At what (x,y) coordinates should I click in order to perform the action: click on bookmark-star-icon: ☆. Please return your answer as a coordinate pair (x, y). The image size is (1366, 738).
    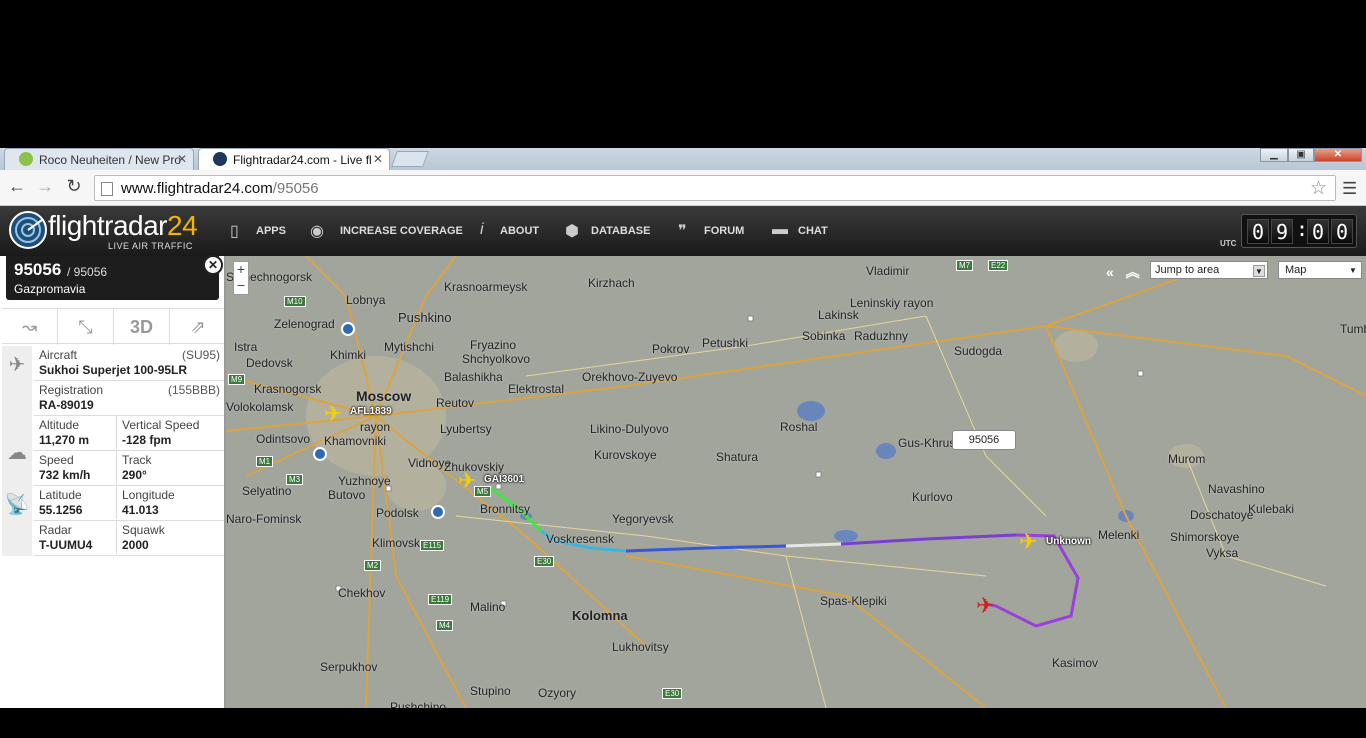
    Looking at the image, I should click on (1318, 188).